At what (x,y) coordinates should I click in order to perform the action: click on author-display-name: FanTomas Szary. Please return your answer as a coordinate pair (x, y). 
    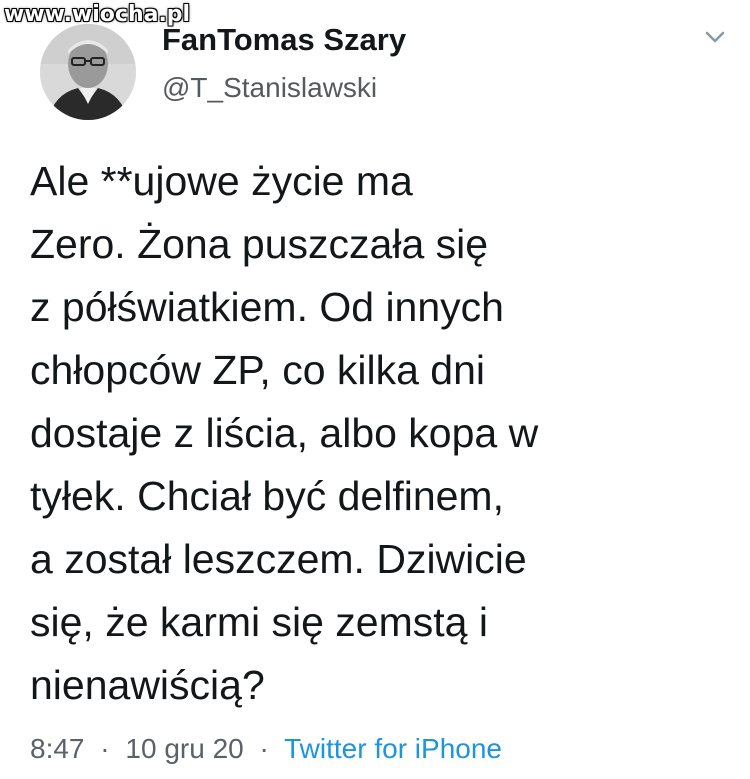
    Looking at the image, I should click on (284, 40).